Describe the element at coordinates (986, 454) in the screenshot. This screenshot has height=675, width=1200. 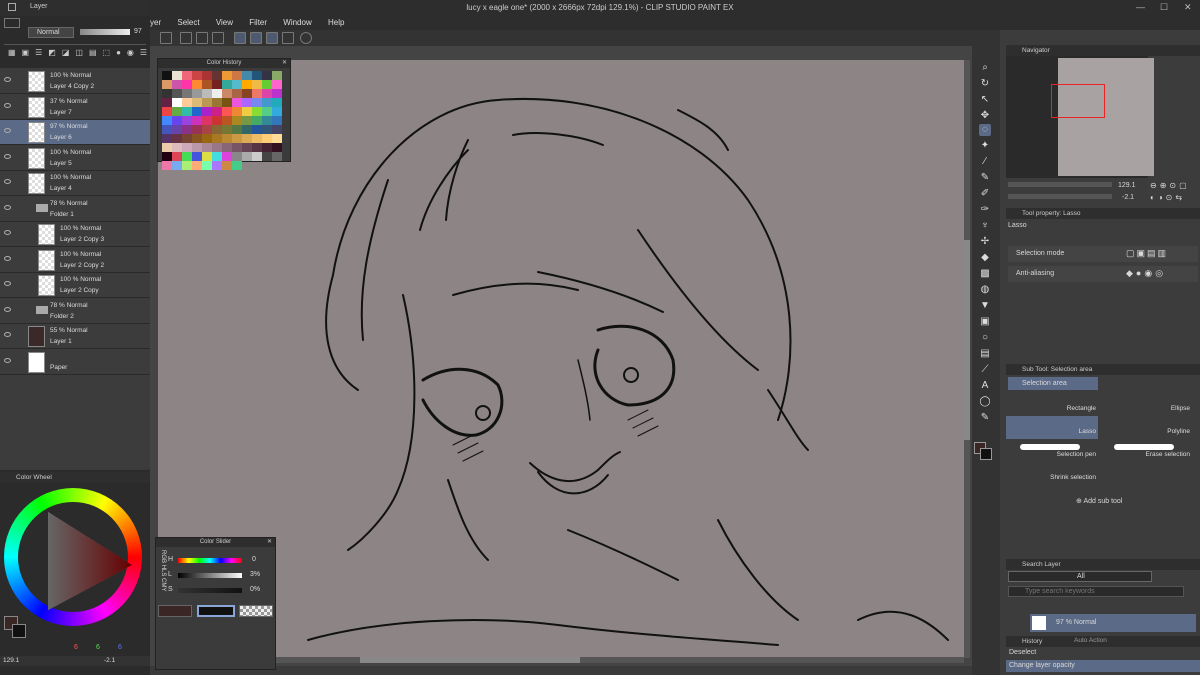
I see `sub-color-chip` at that location.